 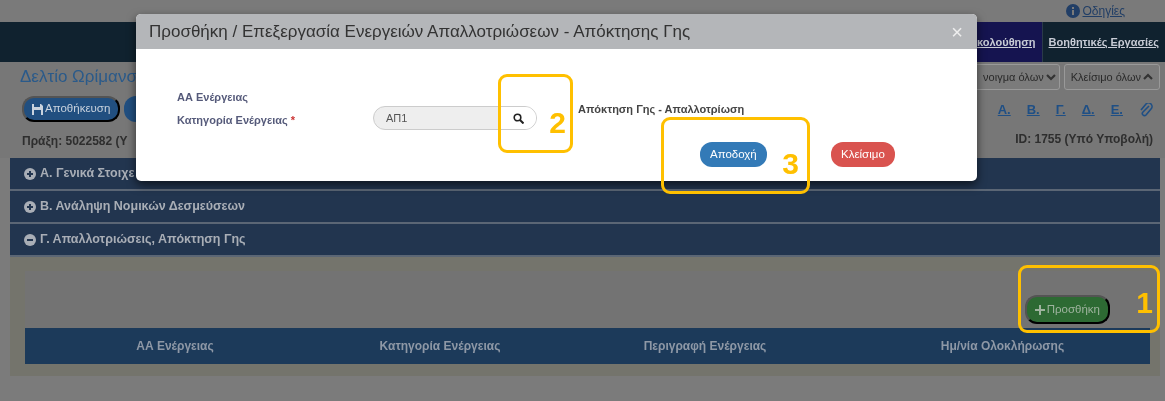 What do you see at coordinates (1060, 110) in the screenshot?
I see `section-link: Γ.` at bounding box center [1060, 110].